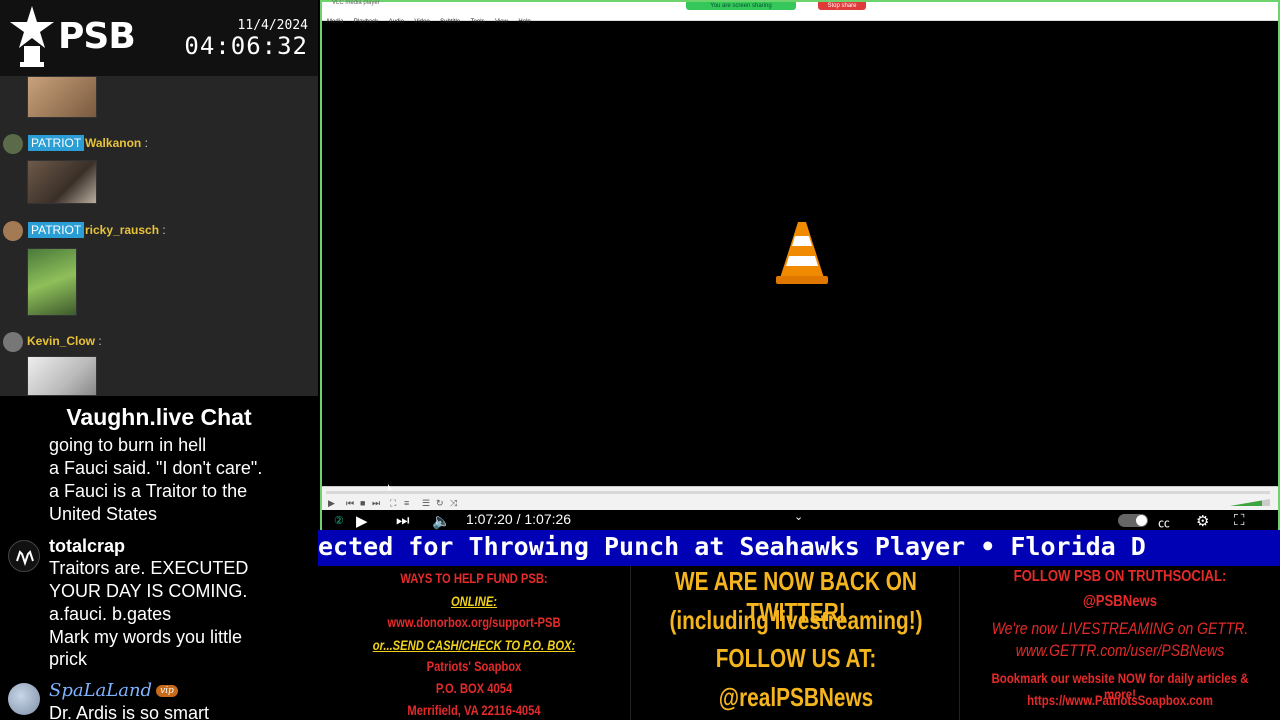 The width and height of the screenshot is (1280, 720). I want to click on vlc-stop-icon: ■, so click(362, 503).